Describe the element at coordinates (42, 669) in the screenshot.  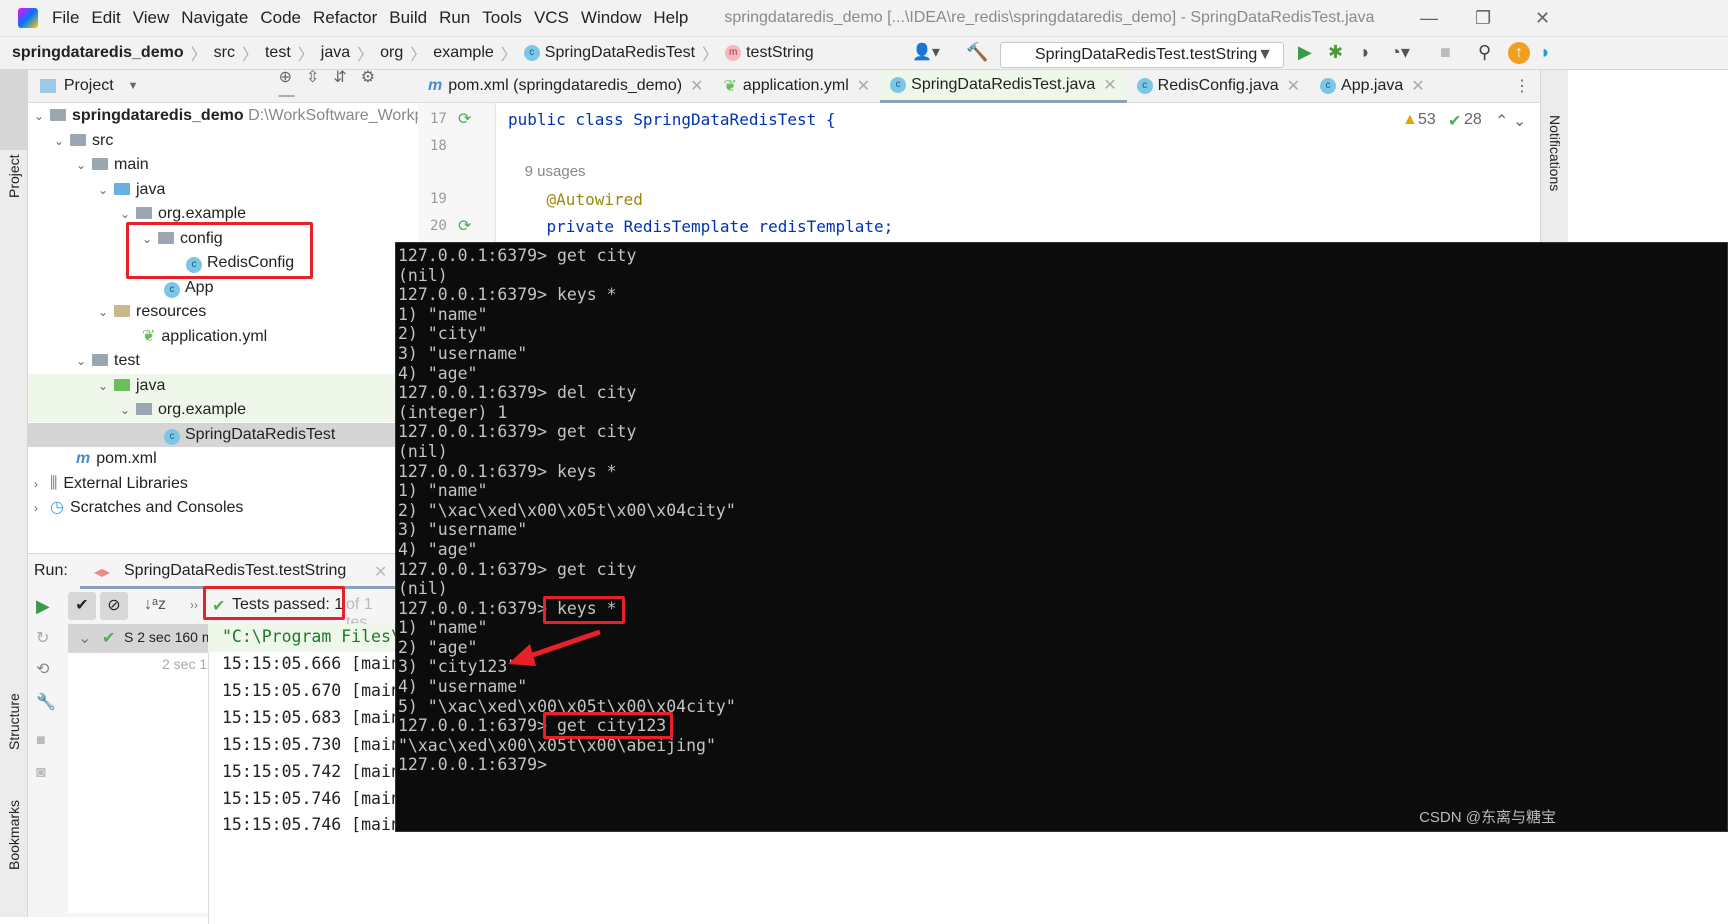
I see `toggle-autotest-icon: ⟲` at that location.